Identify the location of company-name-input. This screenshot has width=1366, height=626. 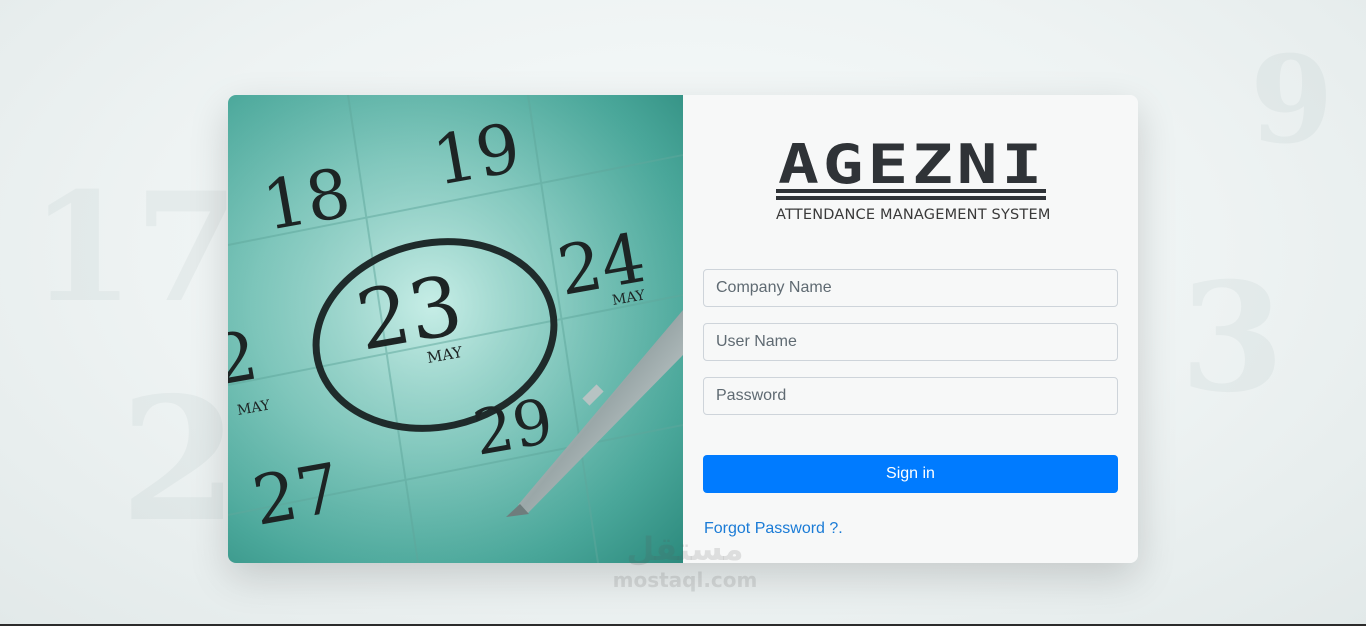
(910, 288).